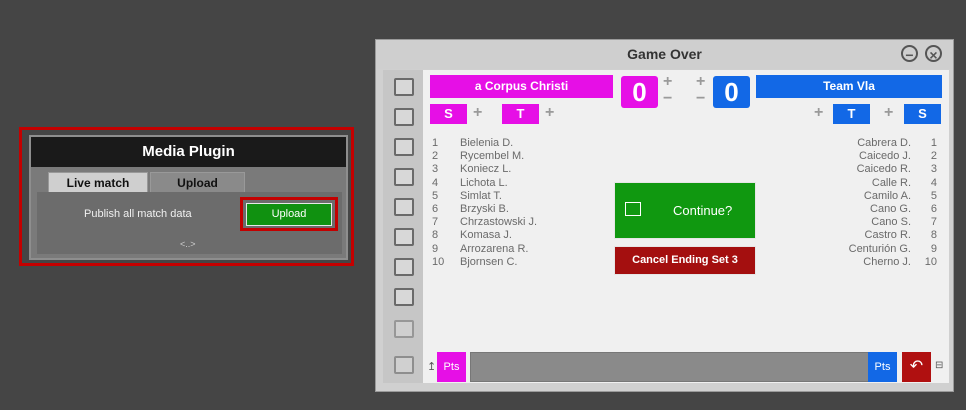  I want to click on media-plugin-title: Media Plugin, so click(188, 152).